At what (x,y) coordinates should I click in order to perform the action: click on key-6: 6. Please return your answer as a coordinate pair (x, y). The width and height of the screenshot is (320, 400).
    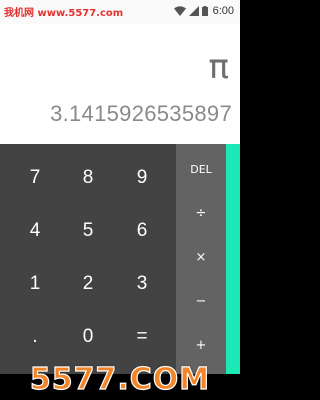
    Looking at the image, I should click on (142, 231).